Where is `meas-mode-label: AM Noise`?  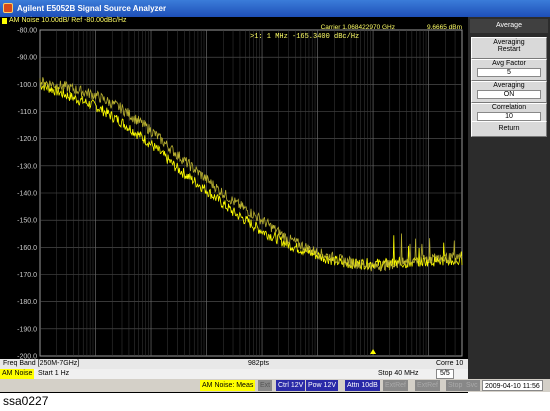
meas-mode-label: AM Noise is located at coordinates (17, 374).